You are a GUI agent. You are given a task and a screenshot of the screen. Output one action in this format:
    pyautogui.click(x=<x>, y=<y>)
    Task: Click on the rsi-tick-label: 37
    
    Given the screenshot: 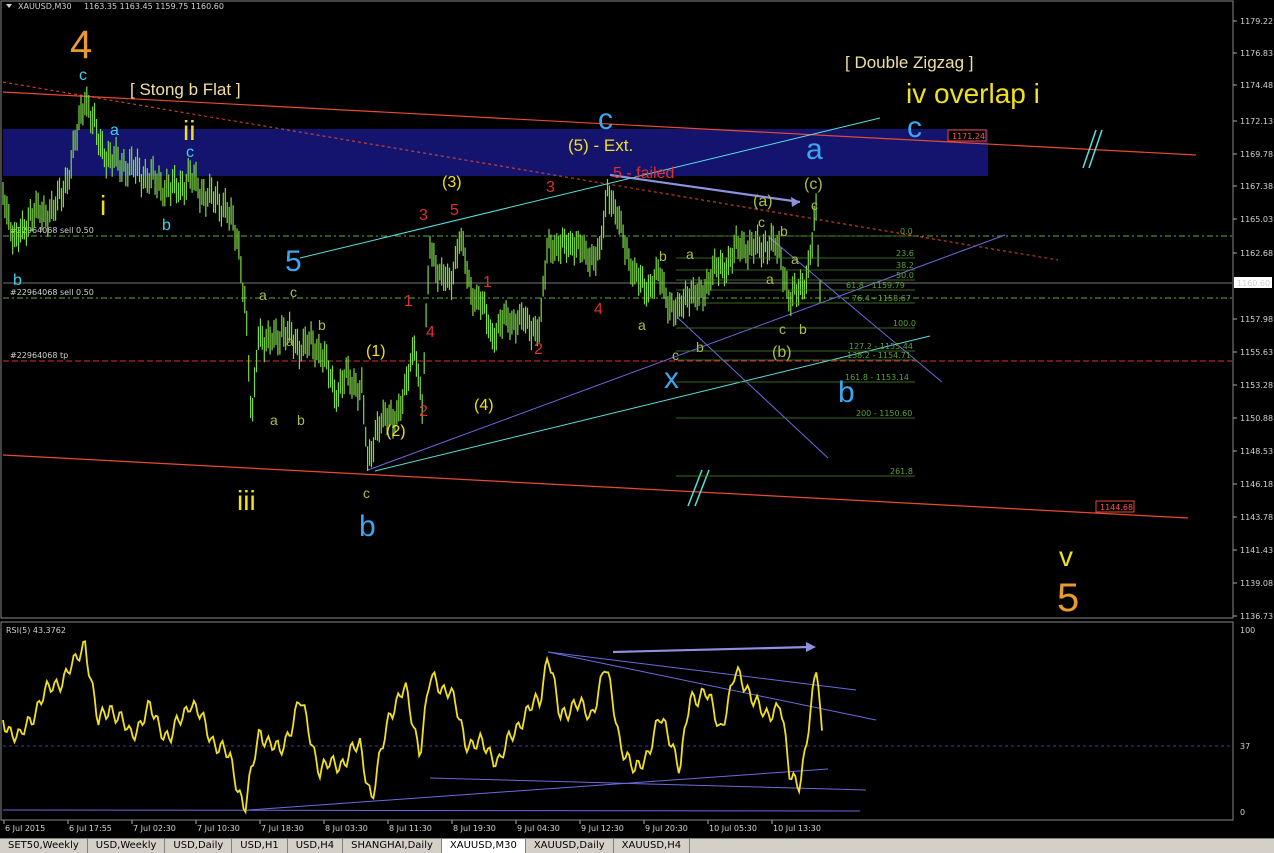 What is the action you would take?
    pyautogui.click(x=1245, y=746)
    